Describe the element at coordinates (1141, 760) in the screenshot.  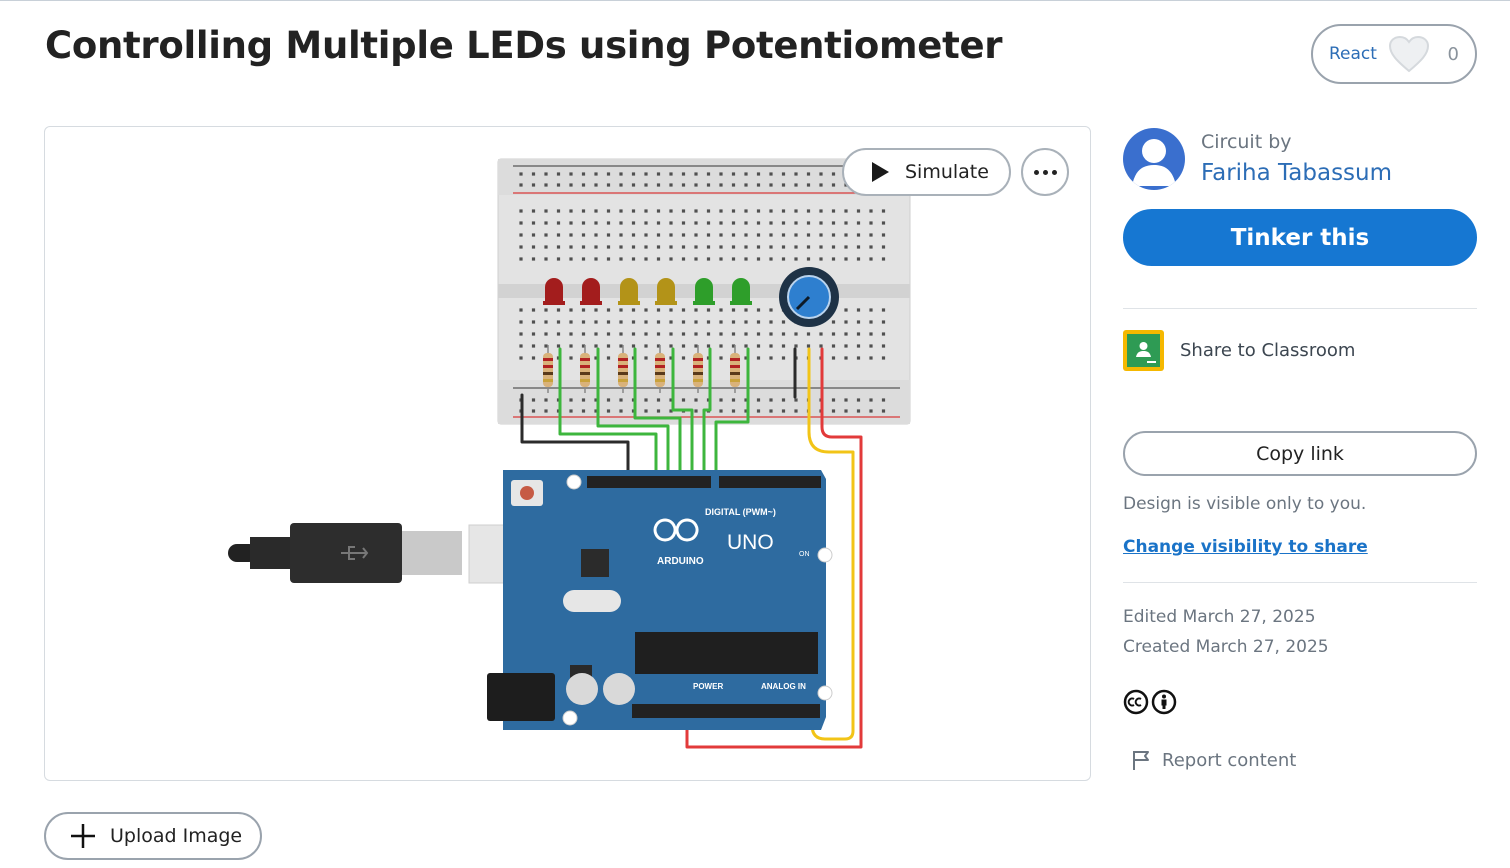
I see `flag-icon` at that location.